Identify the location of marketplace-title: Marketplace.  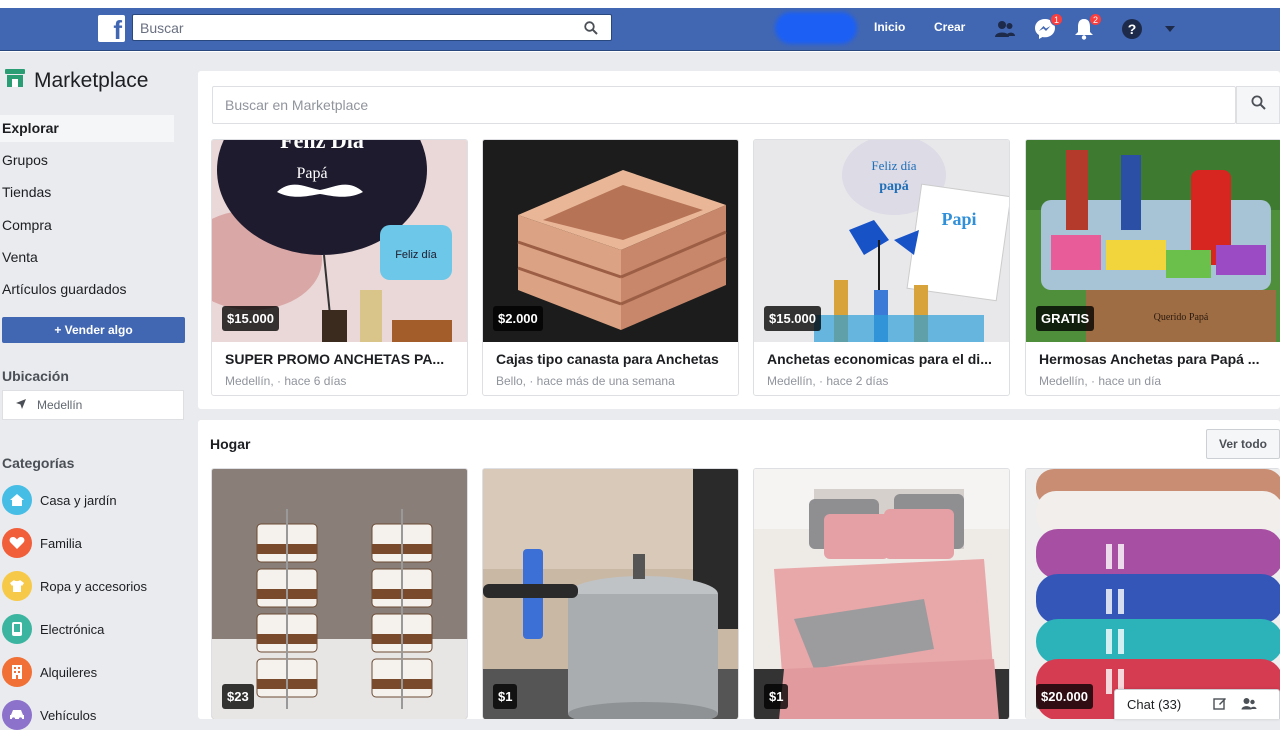
(76, 81).